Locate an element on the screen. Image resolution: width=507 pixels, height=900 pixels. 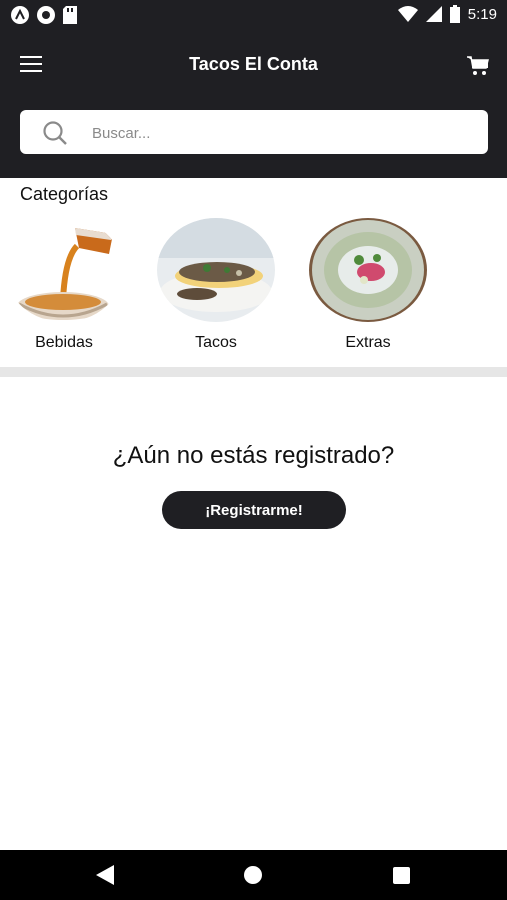
home-icon is located at coordinates (253, 875).